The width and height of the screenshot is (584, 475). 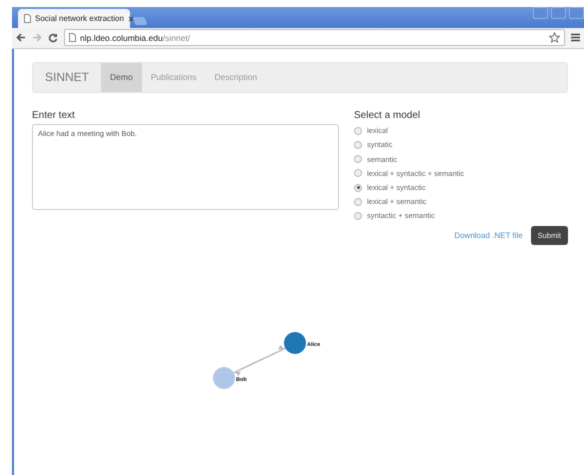 I want to click on download-link: Download .NET file, so click(x=488, y=235).